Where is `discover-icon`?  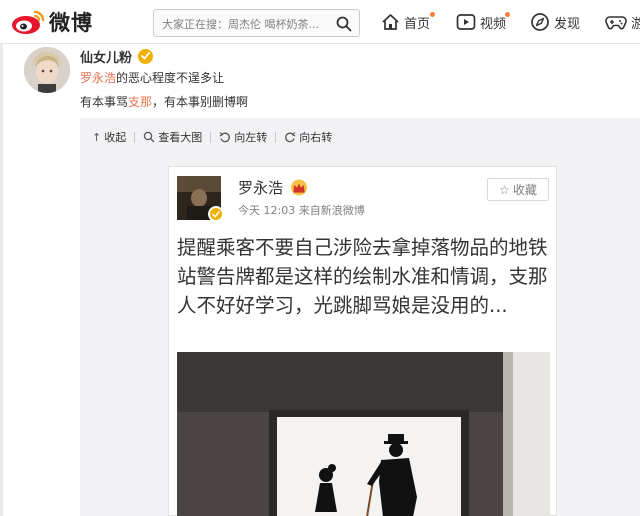 discover-icon is located at coordinates (540, 22).